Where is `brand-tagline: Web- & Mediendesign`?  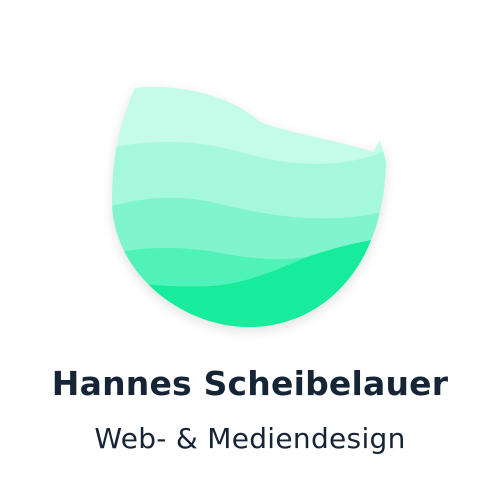
brand-tagline: Web- & Mediendesign is located at coordinates (250, 438).